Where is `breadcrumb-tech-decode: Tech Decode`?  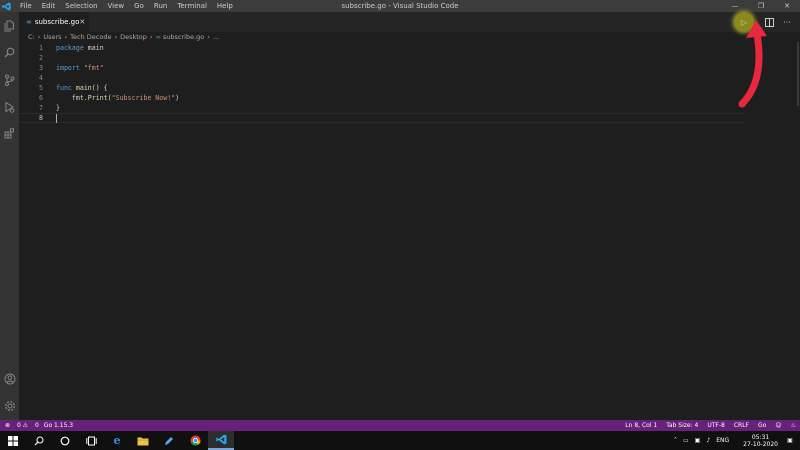 breadcrumb-tech-decode: Tech Decode is located at coordinates (90, 37).